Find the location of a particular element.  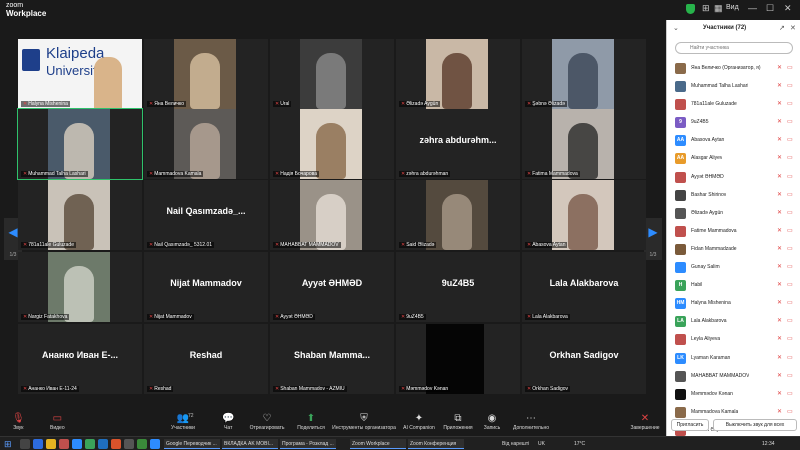

start-icon: ⊞ is located at coordinates (8, 444).